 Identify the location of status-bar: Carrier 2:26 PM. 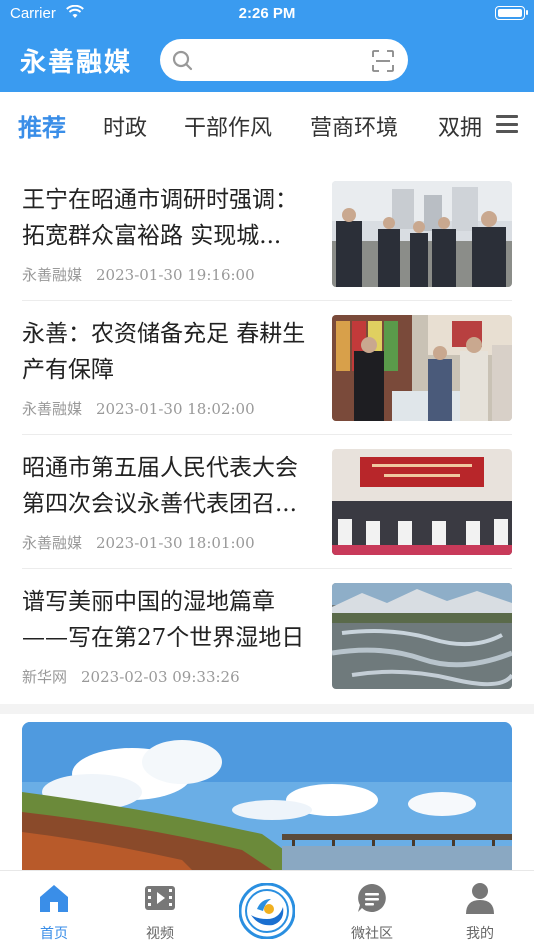
(267, 14).